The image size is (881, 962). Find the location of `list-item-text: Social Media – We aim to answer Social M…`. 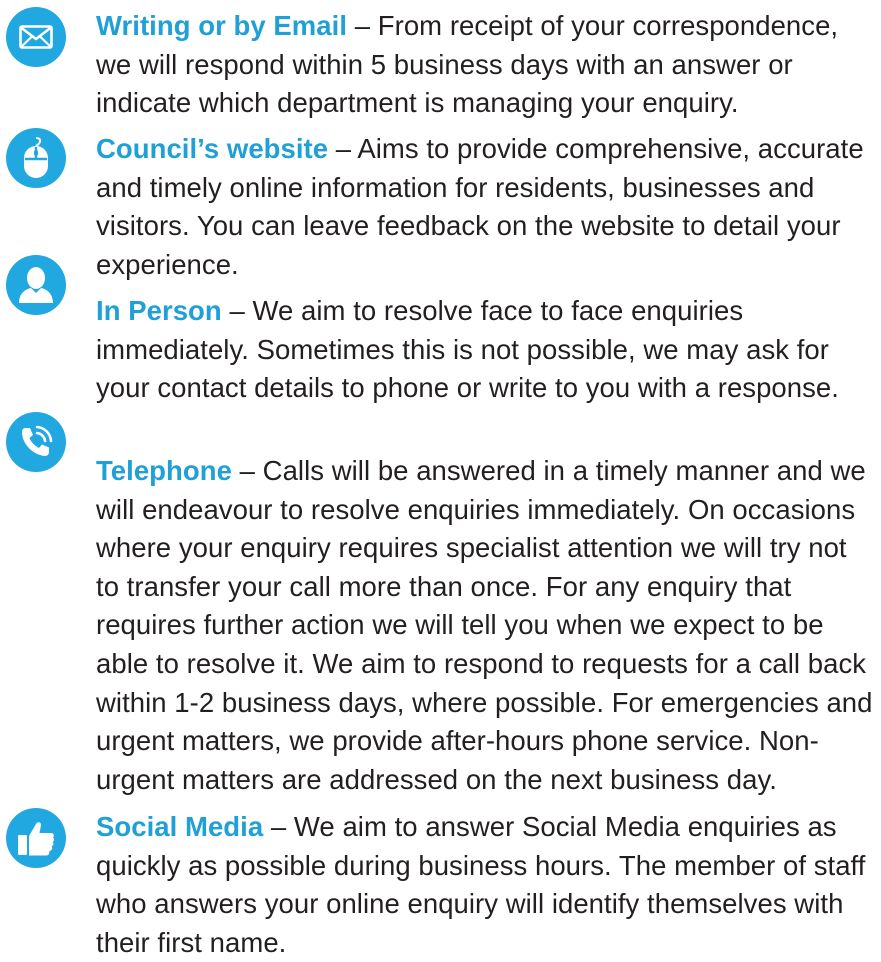

list-item-text: Social Media – We aim to answer Social M… is located at coordinates (486, 885).